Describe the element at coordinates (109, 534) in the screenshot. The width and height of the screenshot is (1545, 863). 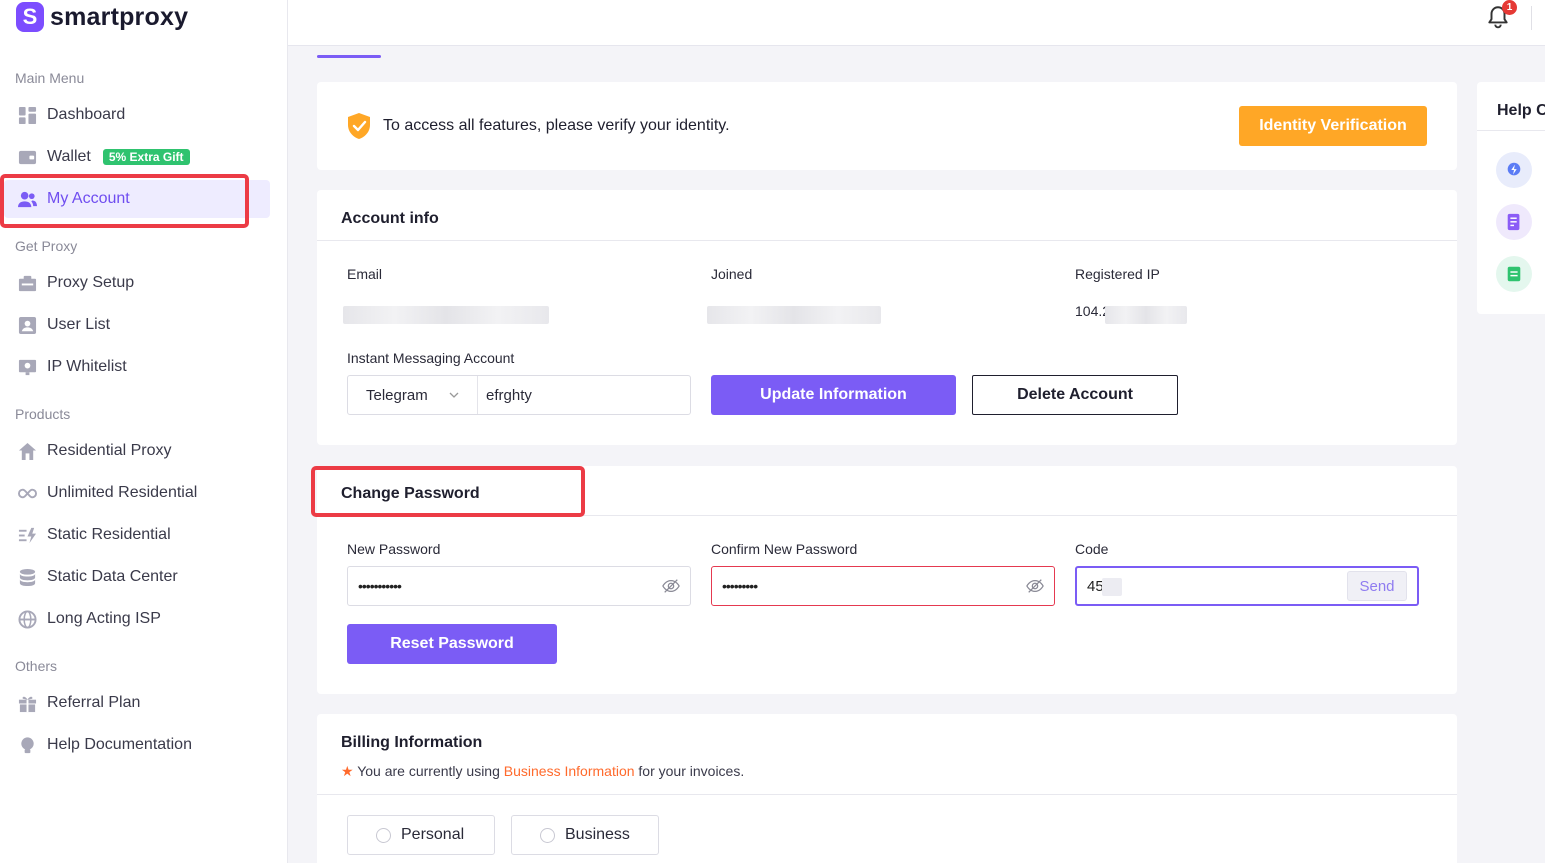
I see `sidebar-item-label: Static Residential` at that location.